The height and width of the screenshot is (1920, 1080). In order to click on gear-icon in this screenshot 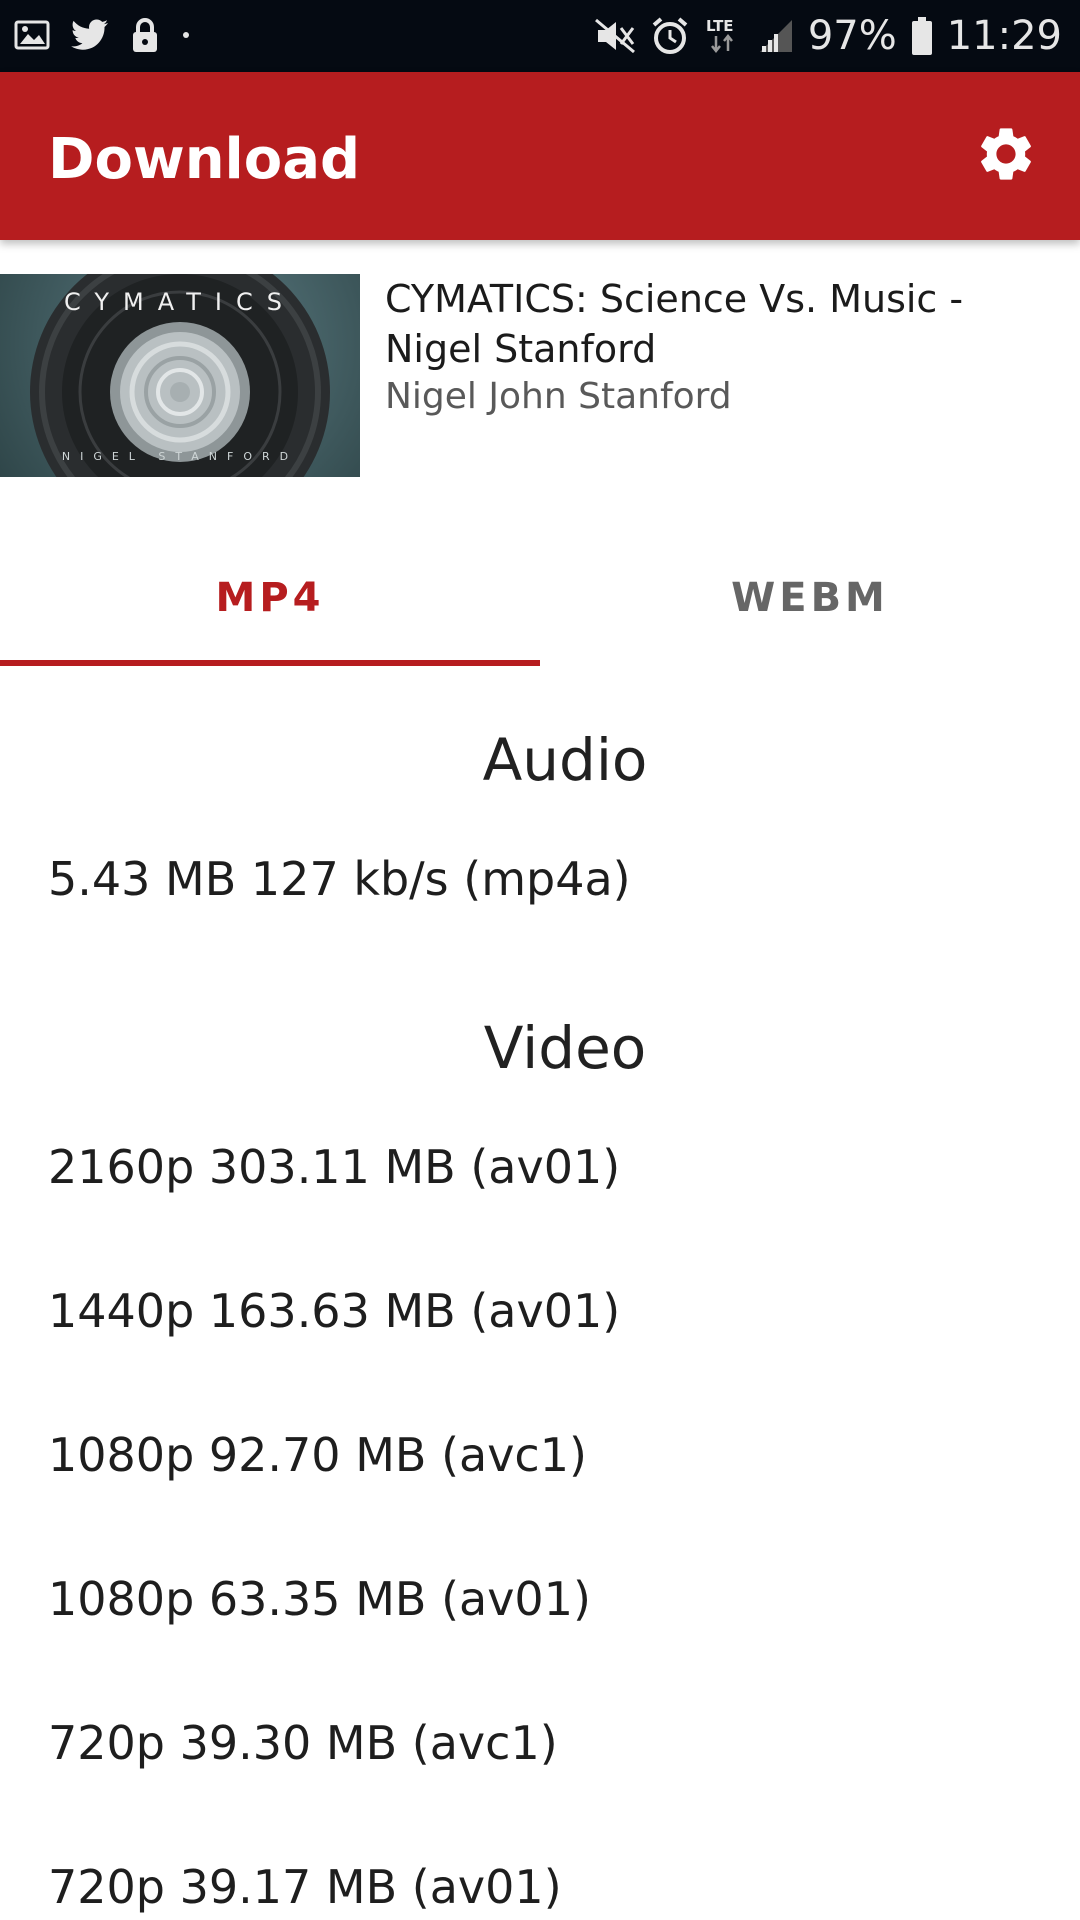, I will do `click(1006, 156)`.